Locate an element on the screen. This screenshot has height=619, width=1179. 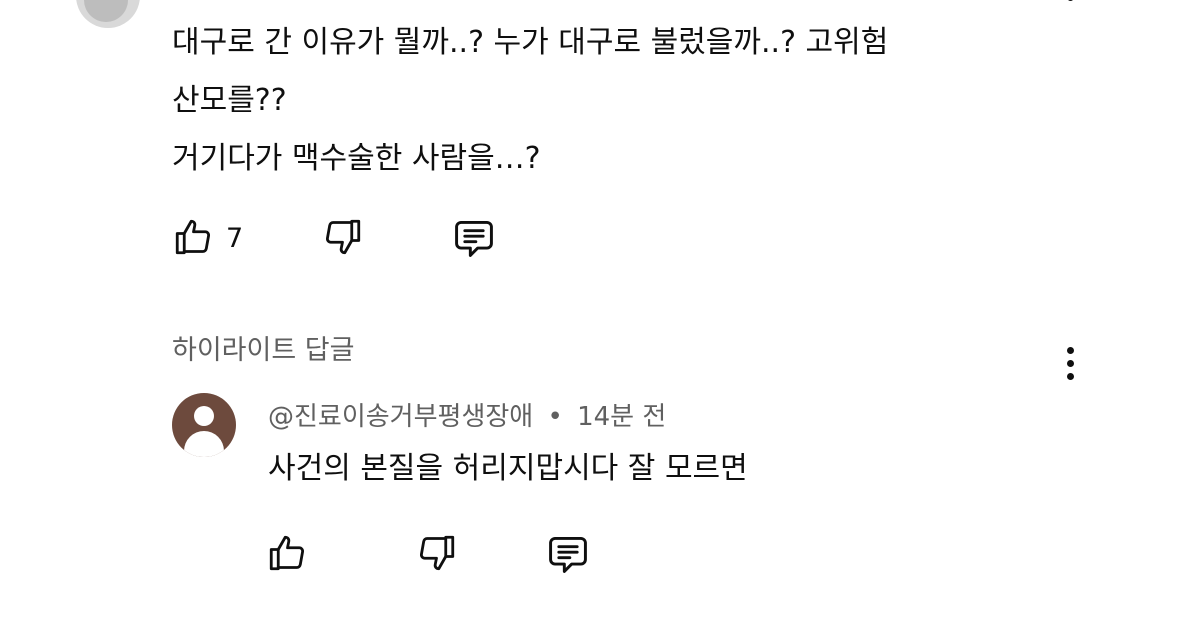
parent-reply-button is located at coordinates (474, 238).